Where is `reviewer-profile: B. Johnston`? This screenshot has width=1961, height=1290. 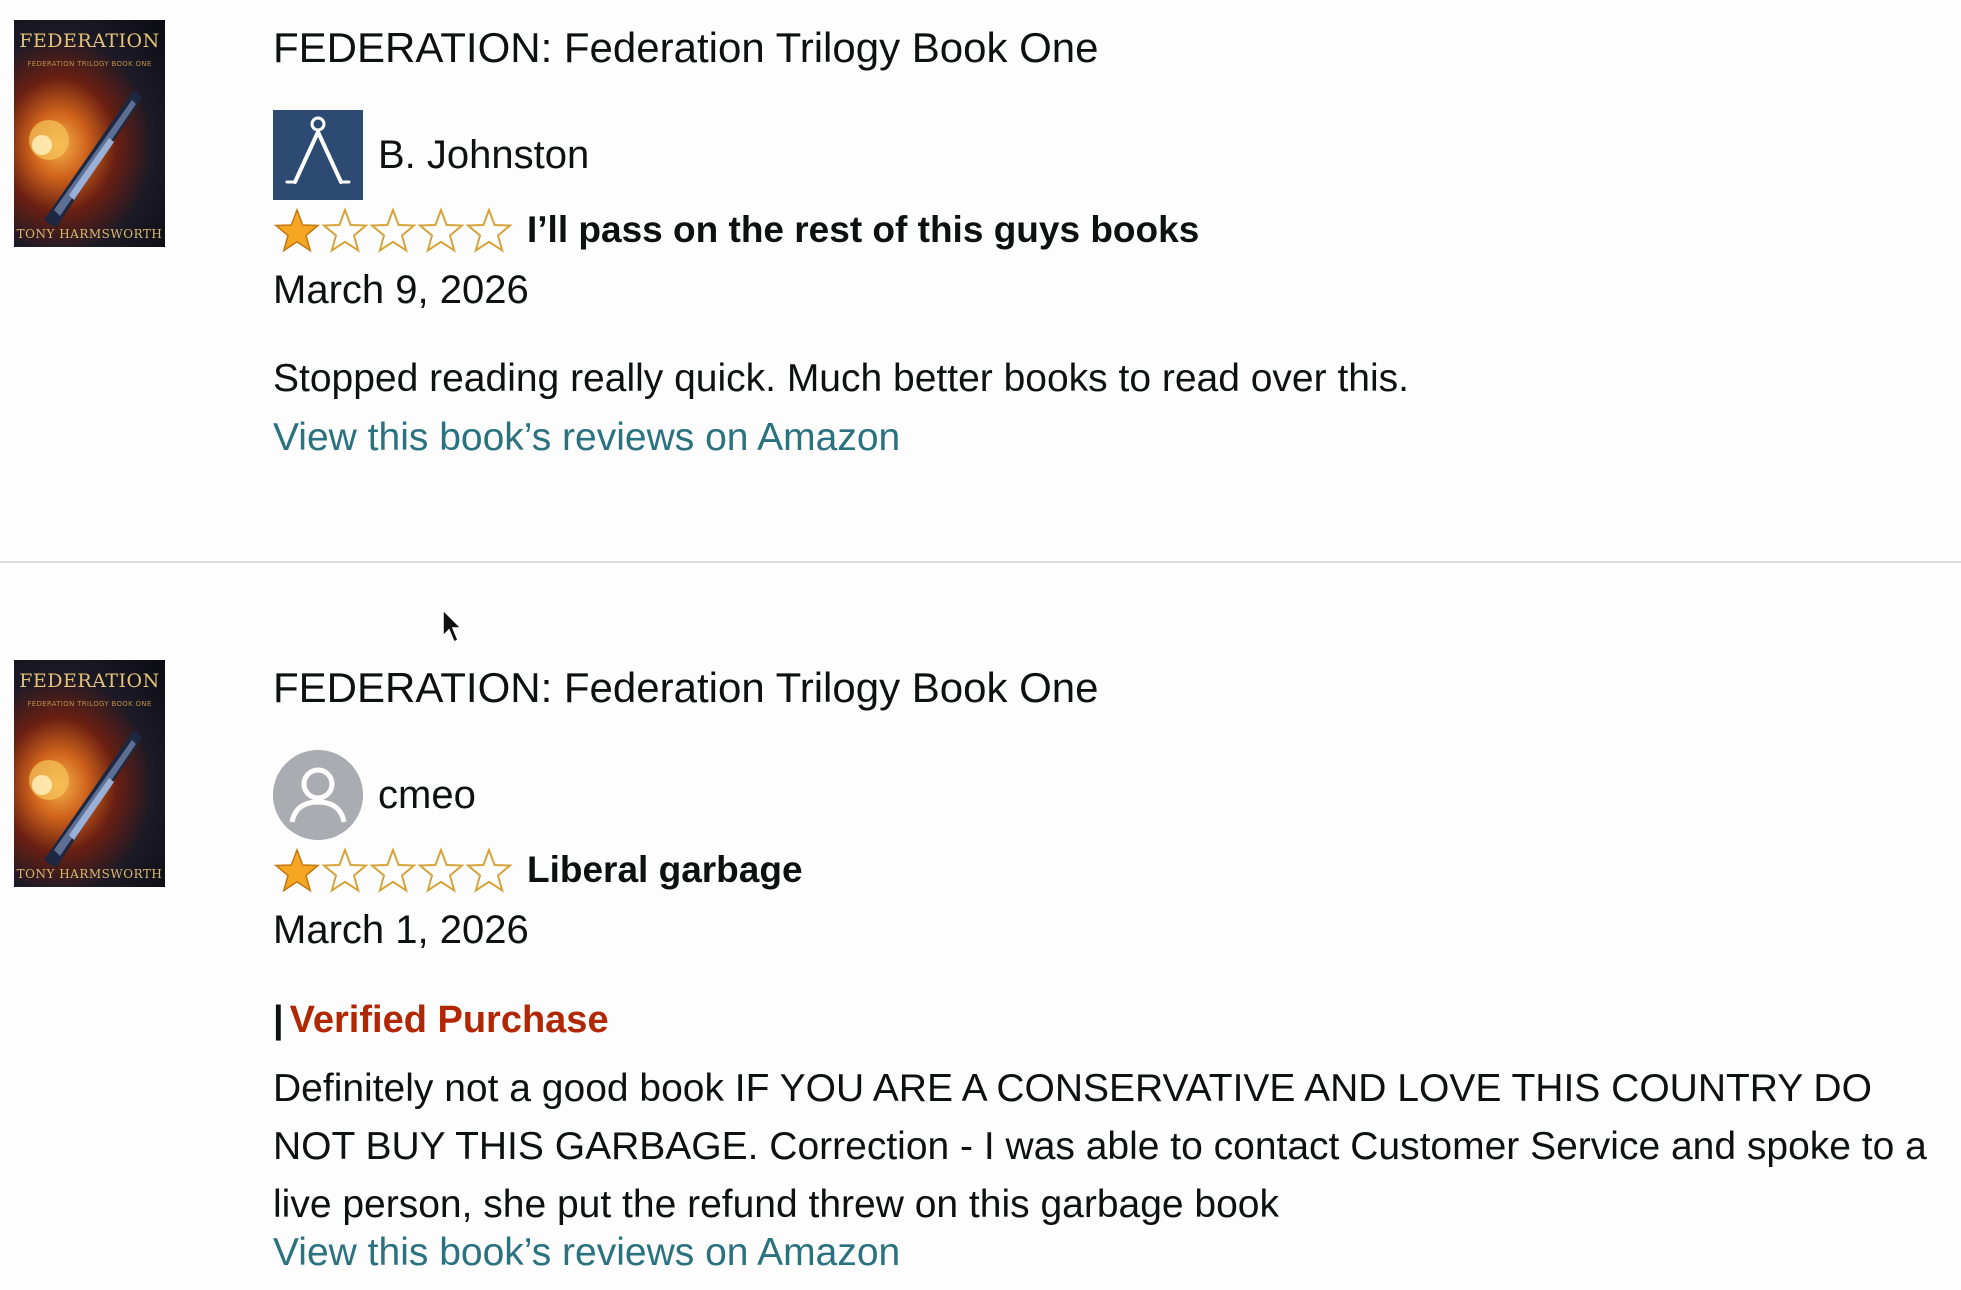 reviewer-profile: B. Johnston is located at coordinates (431, 155).